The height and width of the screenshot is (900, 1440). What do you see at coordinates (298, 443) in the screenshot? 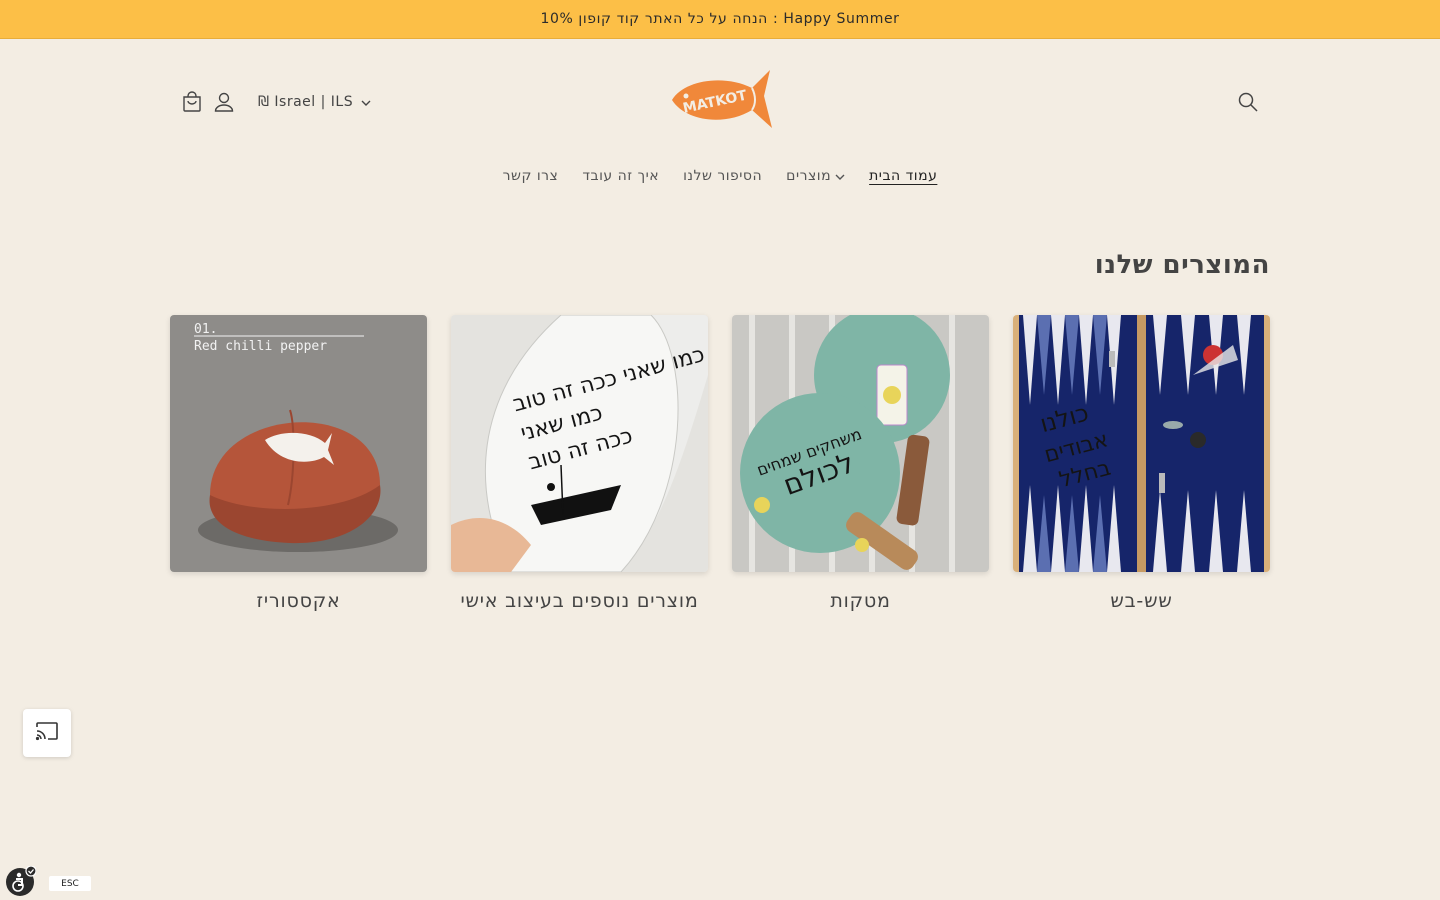
I see `accessories-image: 01. Red chilli pepper` at bounding box center [298, 443].